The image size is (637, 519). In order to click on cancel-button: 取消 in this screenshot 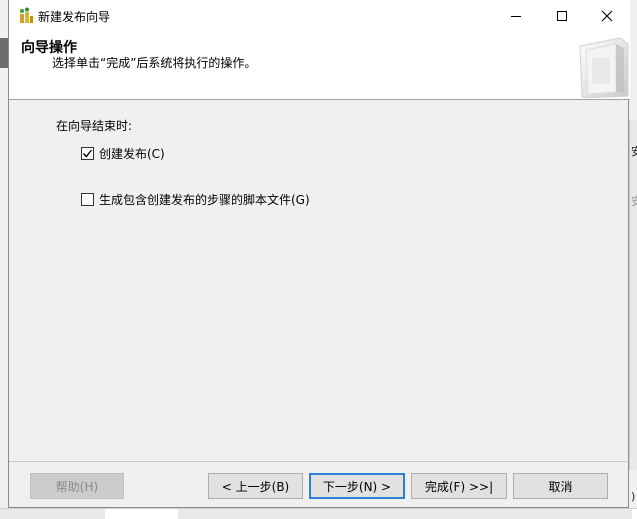, I will do `click(560, 486)`.